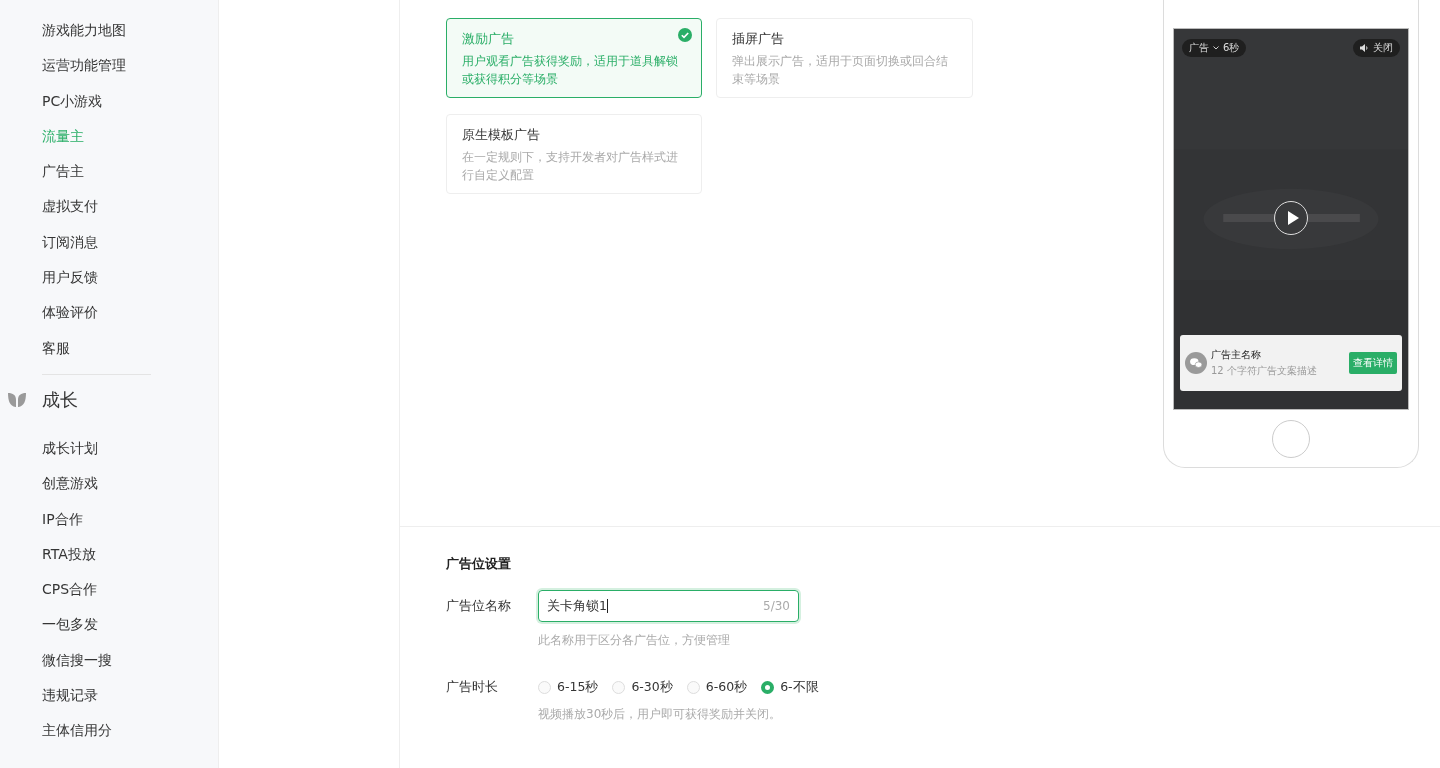  Describe the element at coordinates (17, 399) in the screenshot. I see `sprout-icon` at that location.